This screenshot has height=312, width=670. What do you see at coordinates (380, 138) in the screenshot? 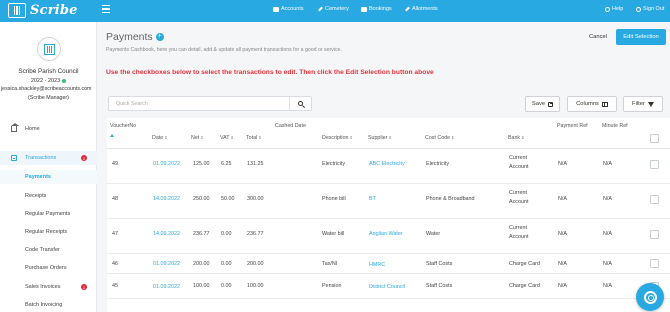
I see `col-header-supplier: Supplier⇕` at bounding box center [380, 138].